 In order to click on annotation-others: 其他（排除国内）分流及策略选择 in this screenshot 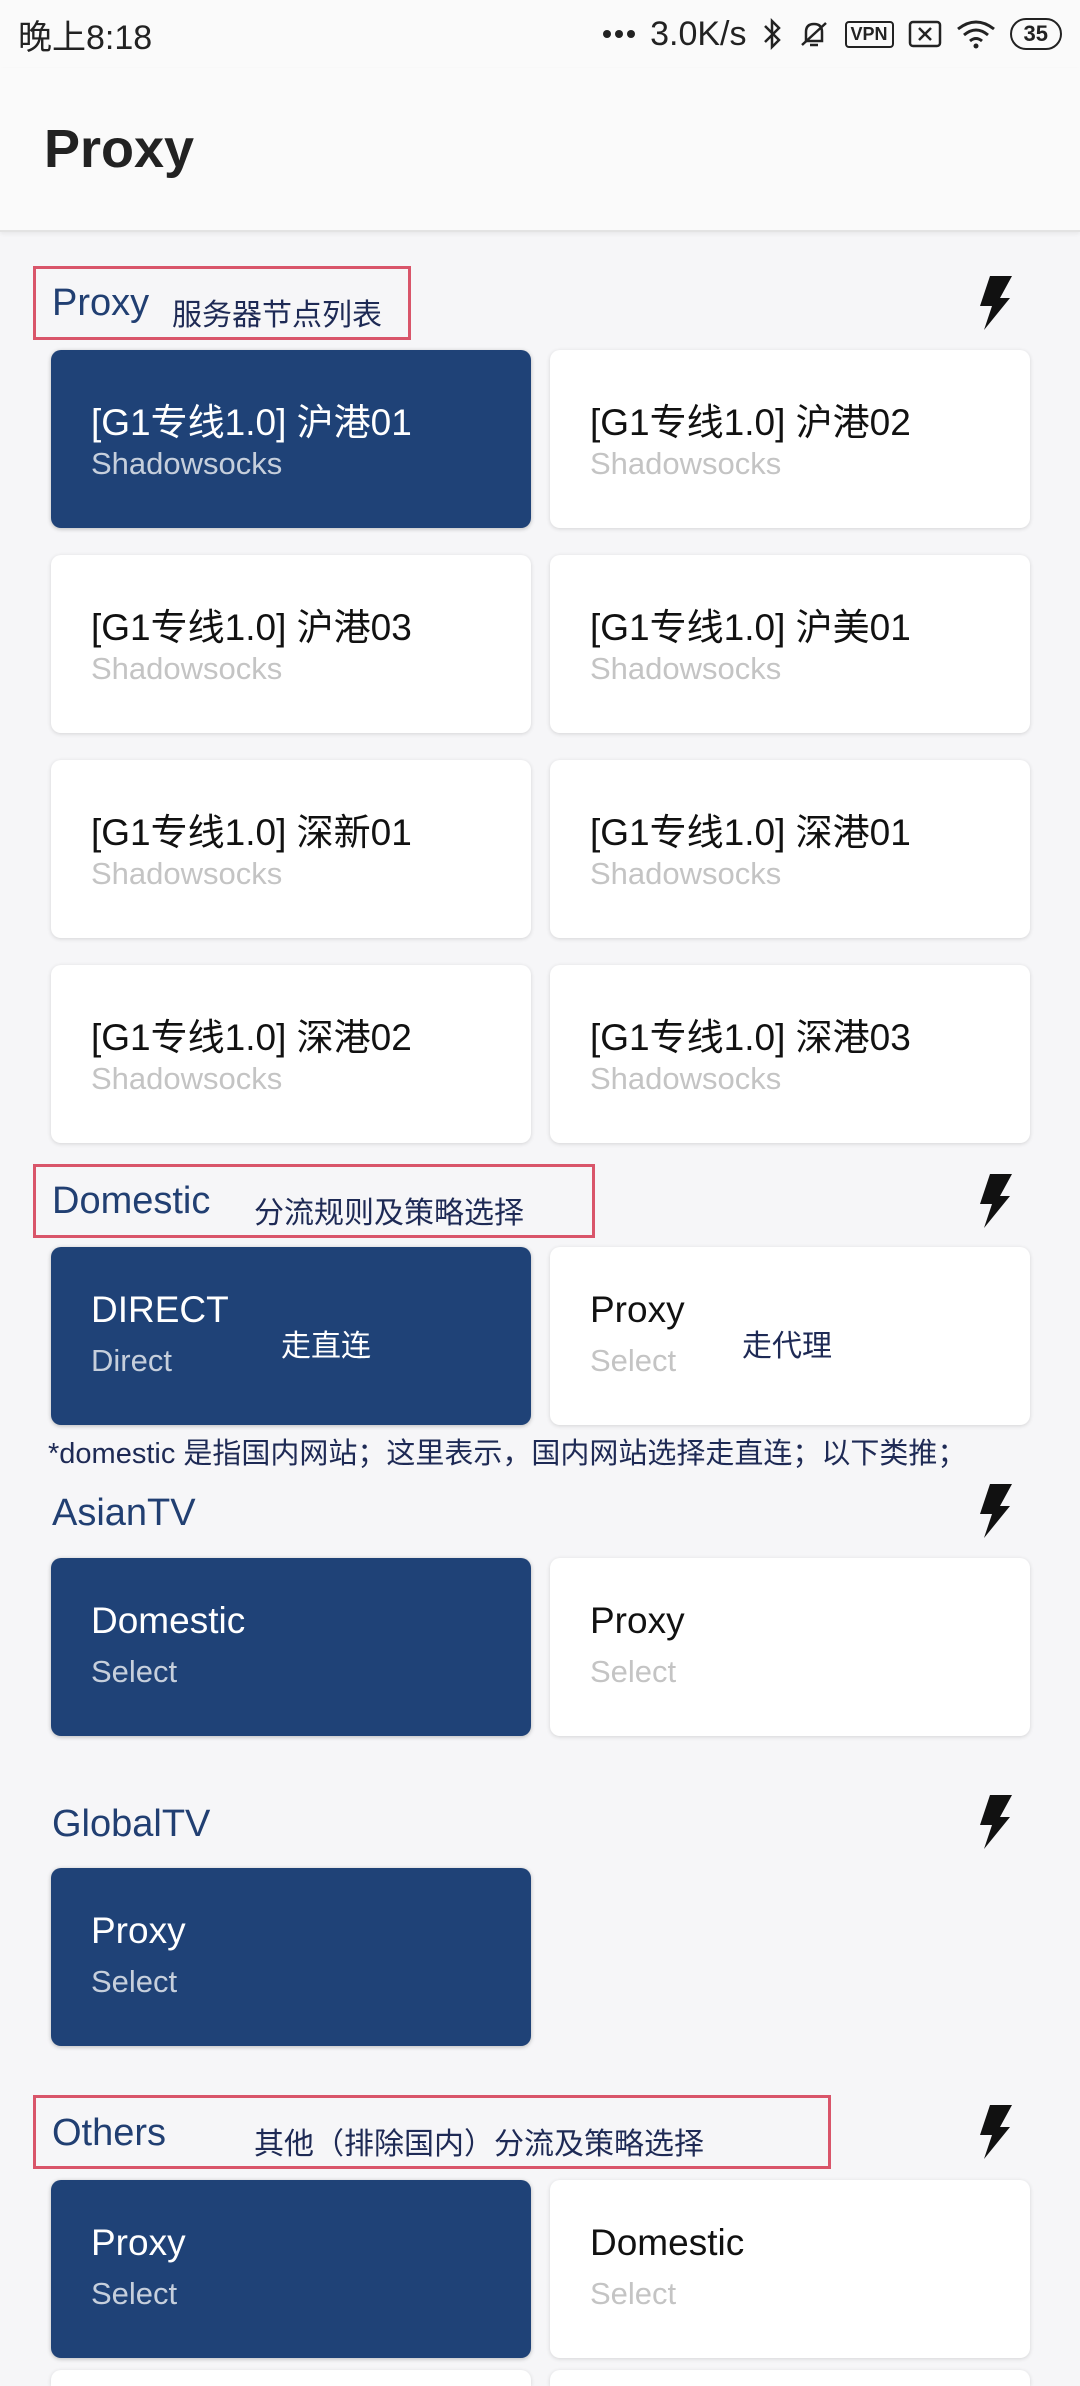, I will do `click(479, 2144)`.